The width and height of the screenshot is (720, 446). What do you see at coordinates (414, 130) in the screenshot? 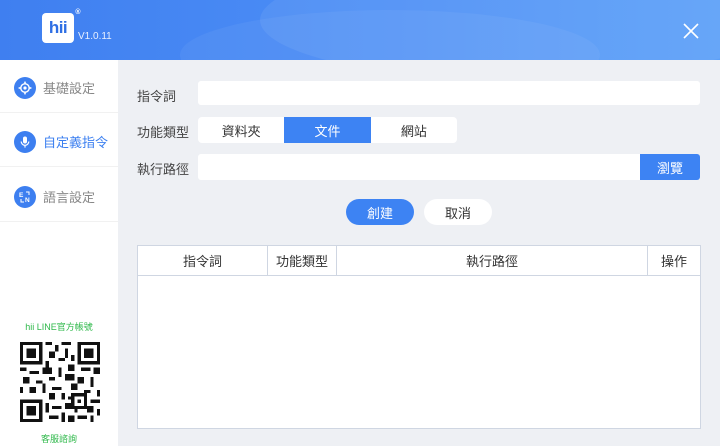
I see `type-option-website: 網站` at bounding box center [414, 130].